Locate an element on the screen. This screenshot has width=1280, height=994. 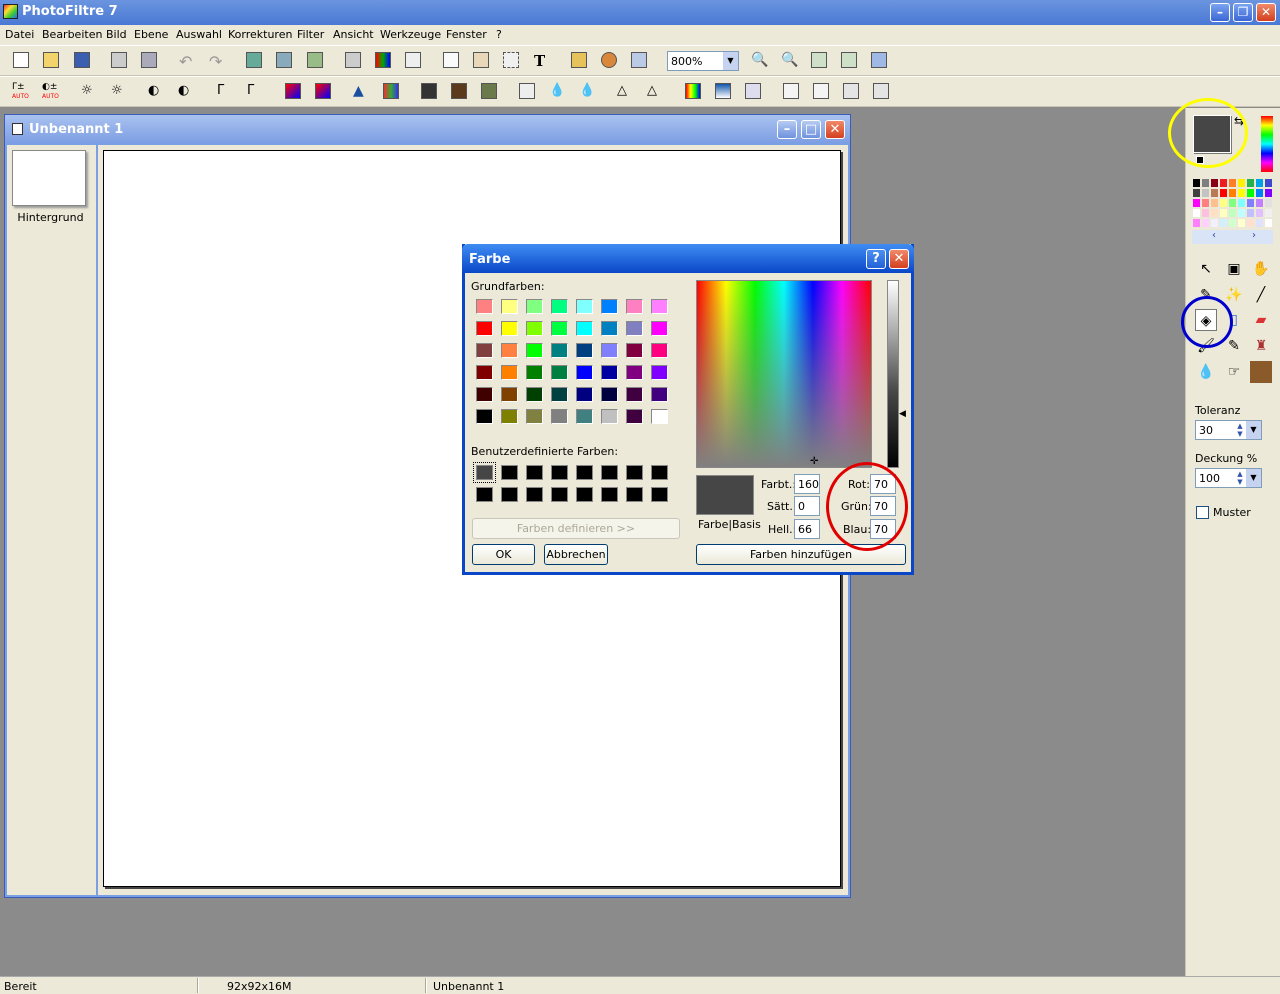
transparency-icon is located at coordinates (354, 61).